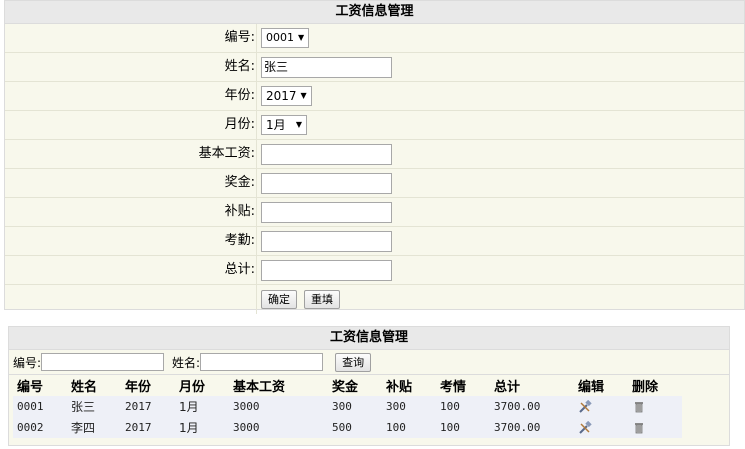  What do you see at coordinates (409, 385) in the screenshot?
I see `col-header: 补贴` at bounding box center [409, 385].